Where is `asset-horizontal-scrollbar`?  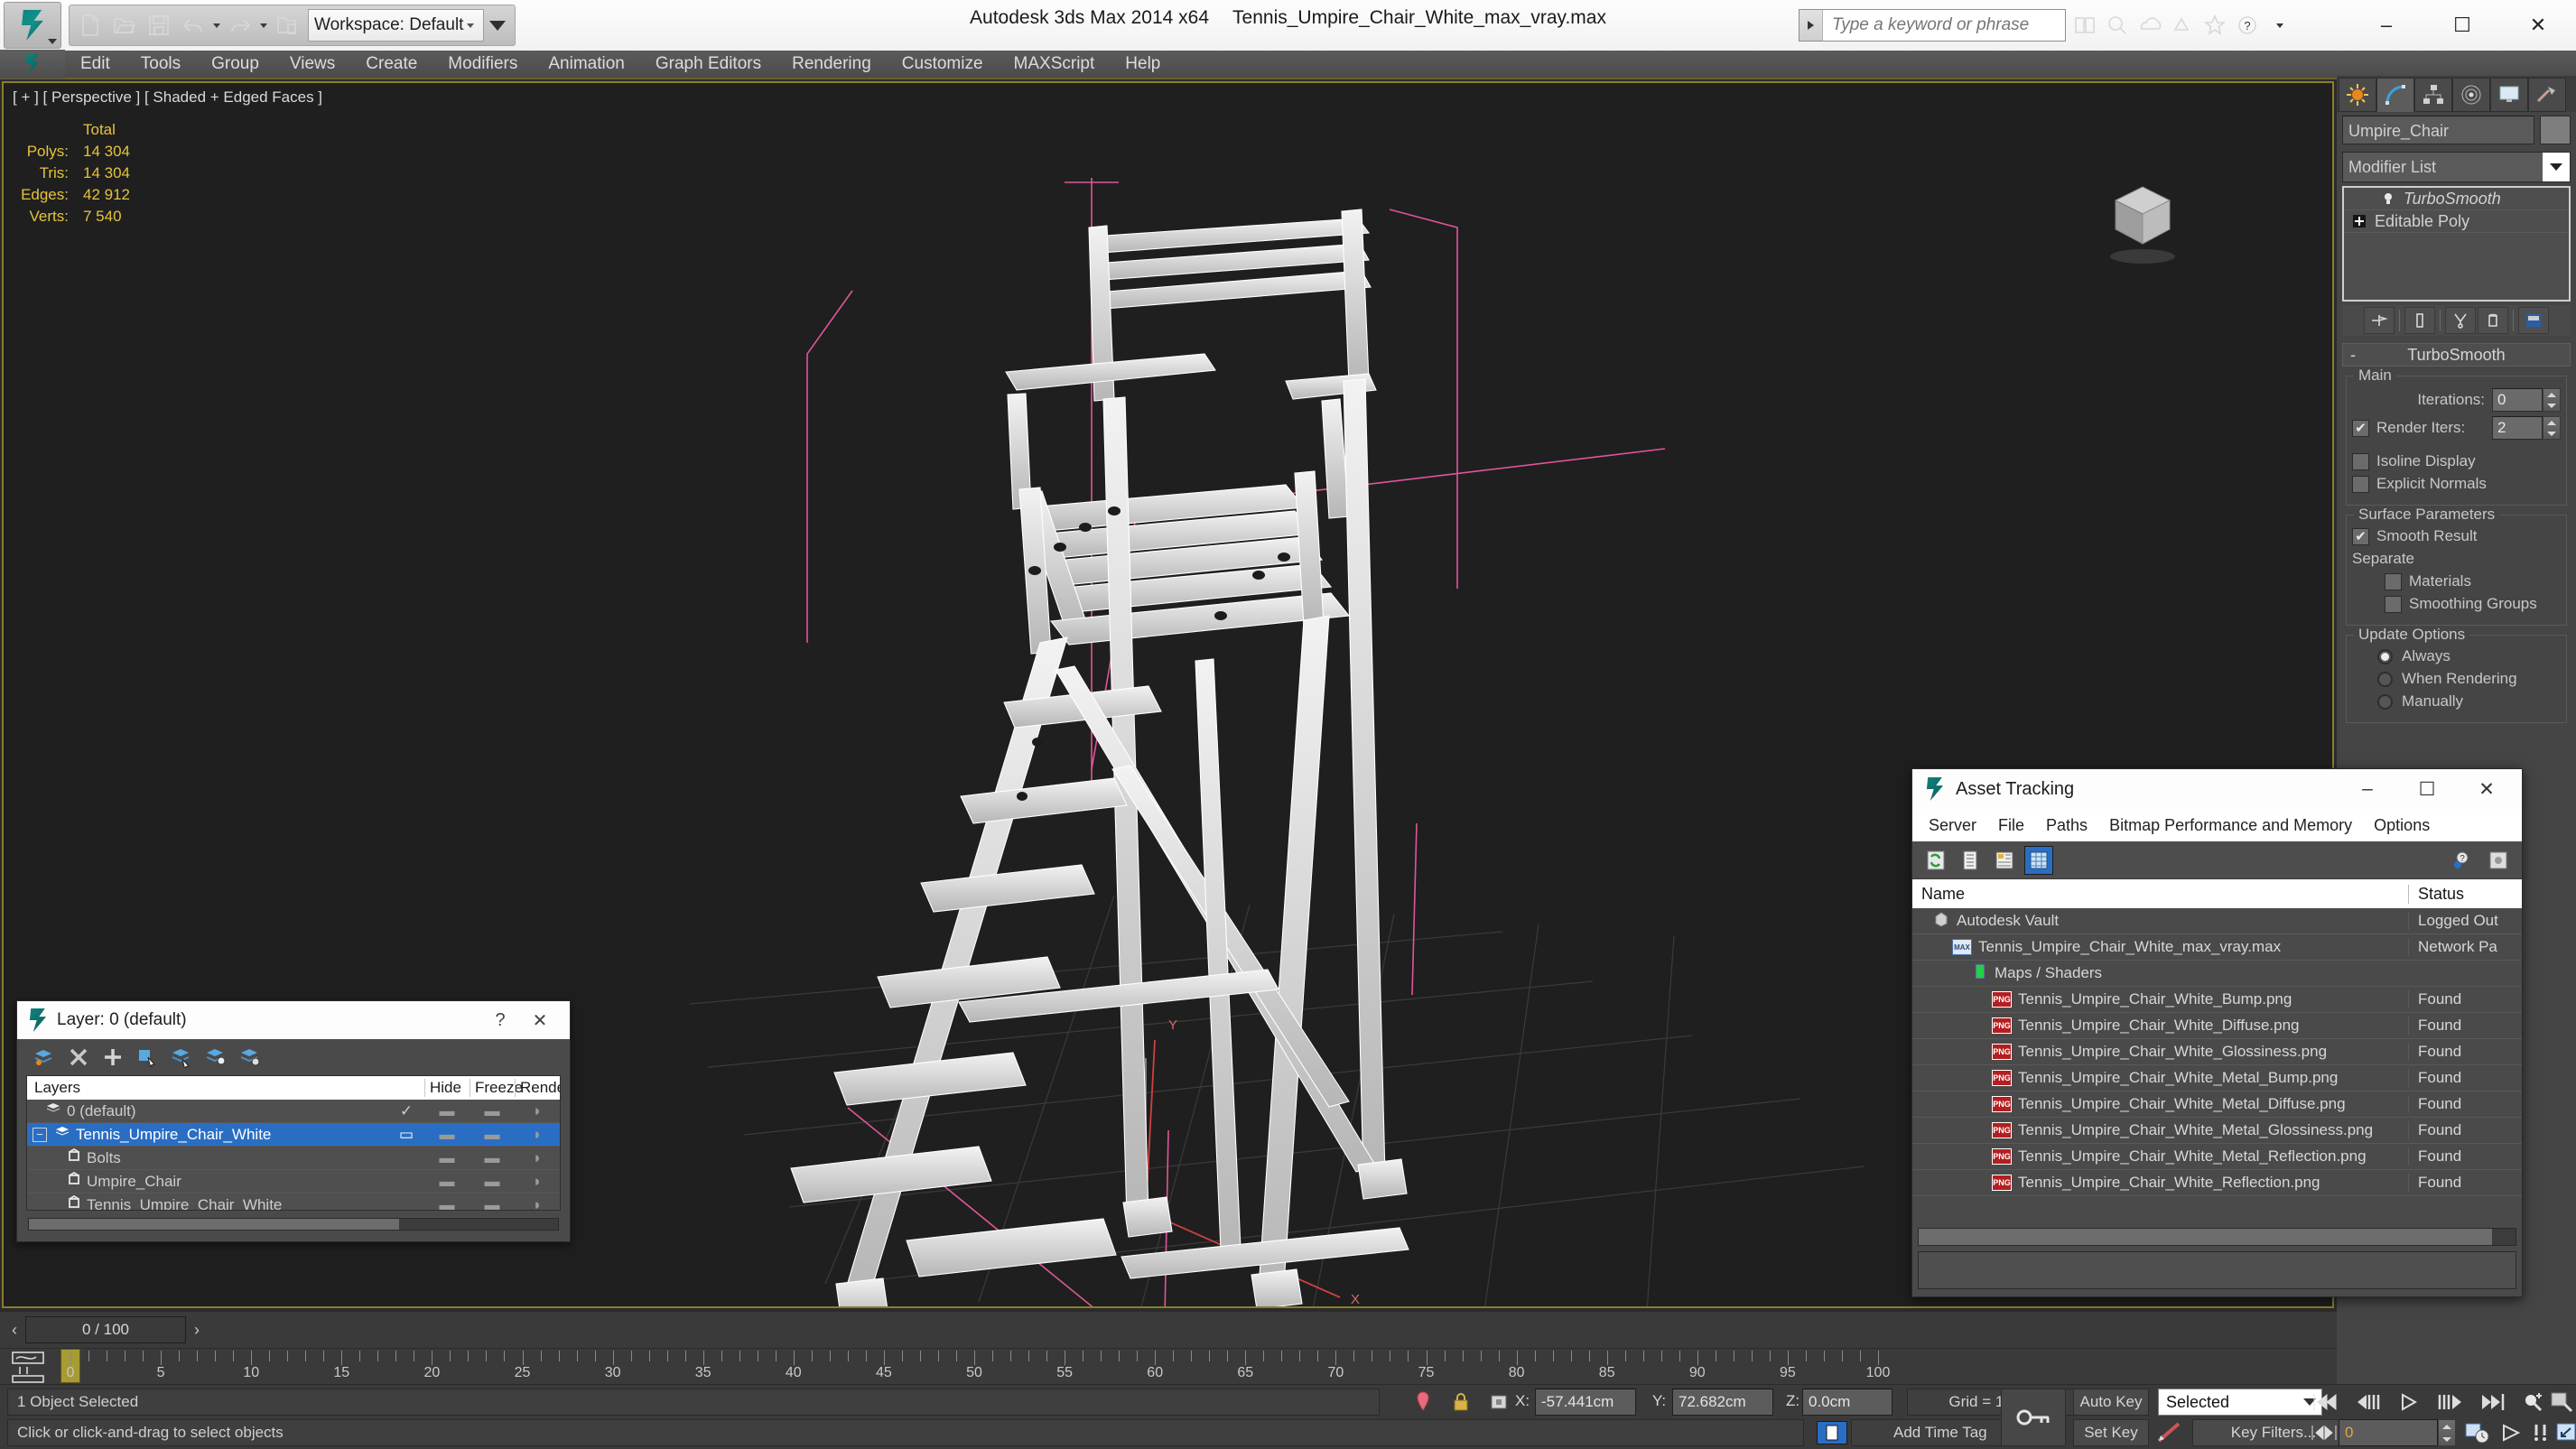 asset-horizontal-scrollbar is located at coordinates (2217, 1237).